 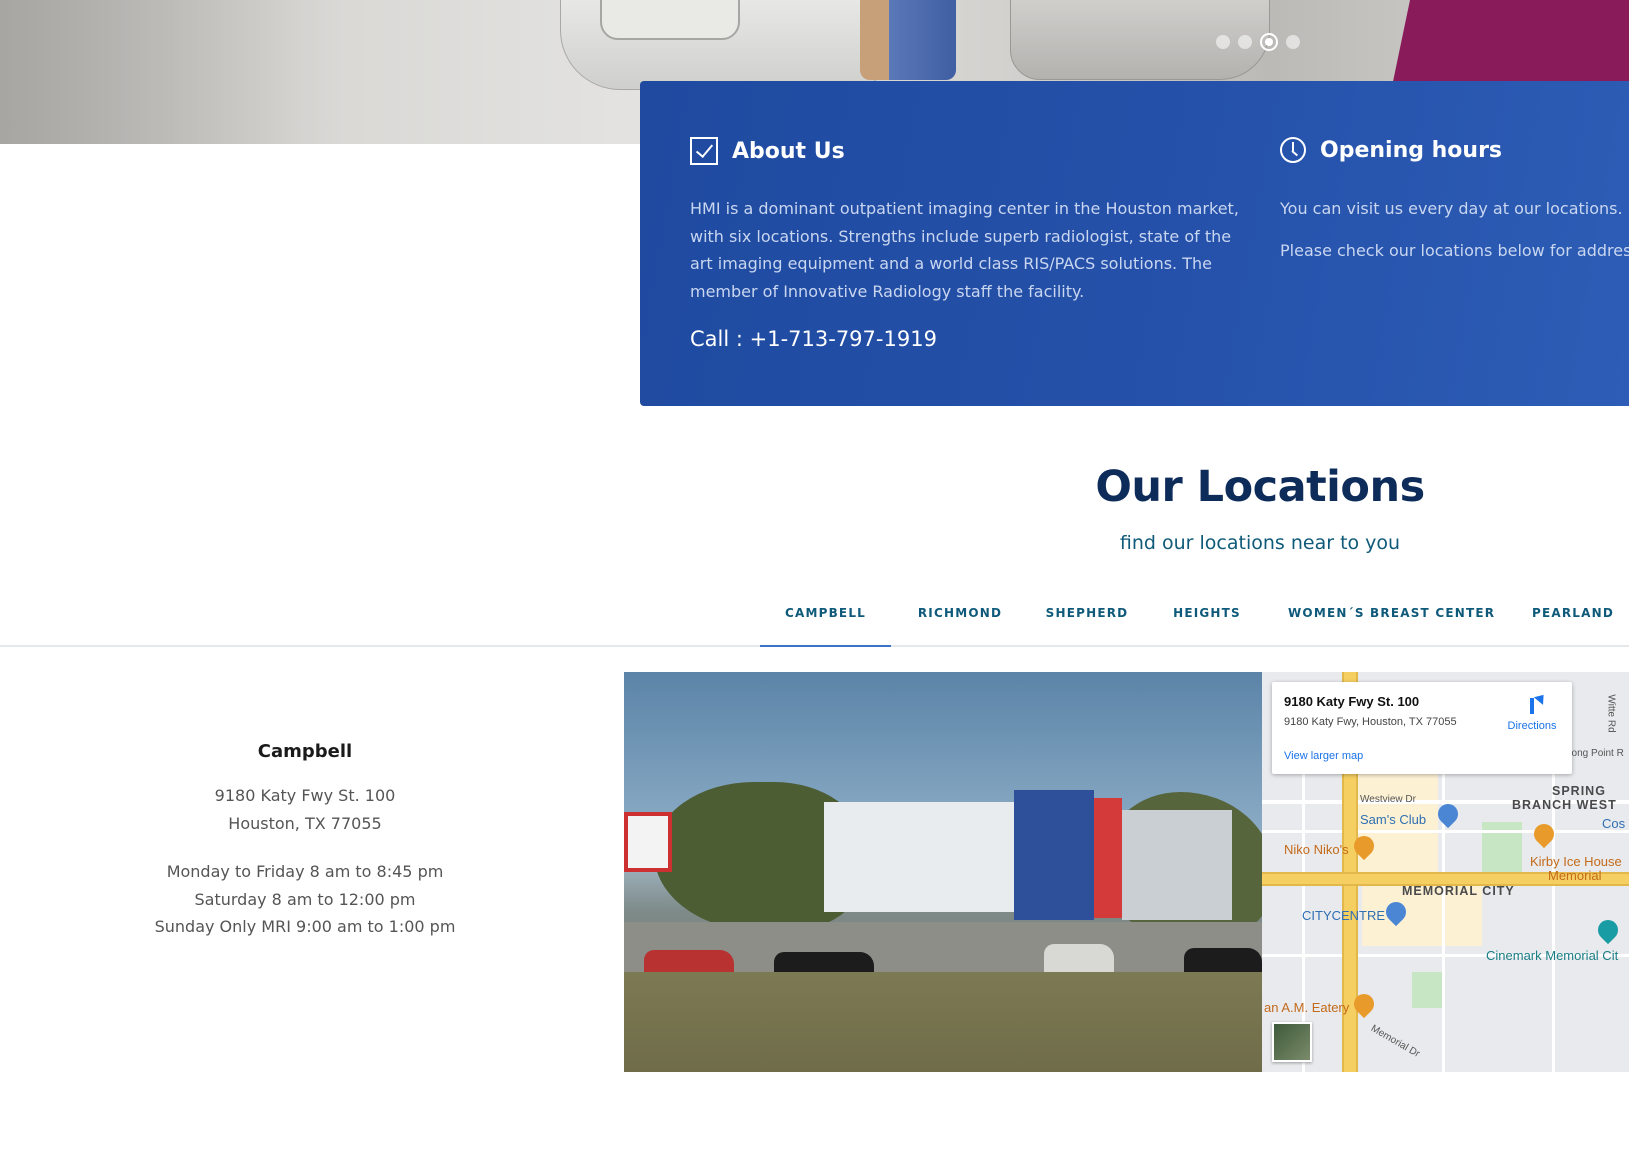 I want to click on satellite-toggle, so click(x=1292, y=1042).